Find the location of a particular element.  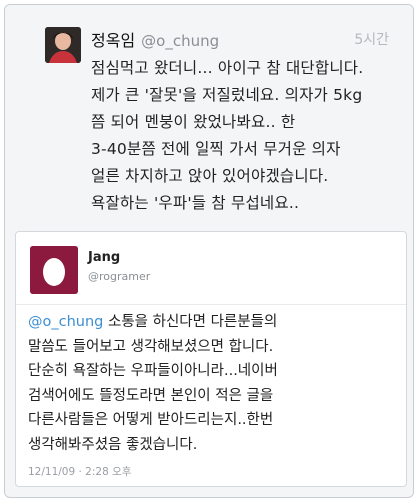

reply-line: 생각해봐주셨음 좋겠습니다. is located at coordinates (113, 444).